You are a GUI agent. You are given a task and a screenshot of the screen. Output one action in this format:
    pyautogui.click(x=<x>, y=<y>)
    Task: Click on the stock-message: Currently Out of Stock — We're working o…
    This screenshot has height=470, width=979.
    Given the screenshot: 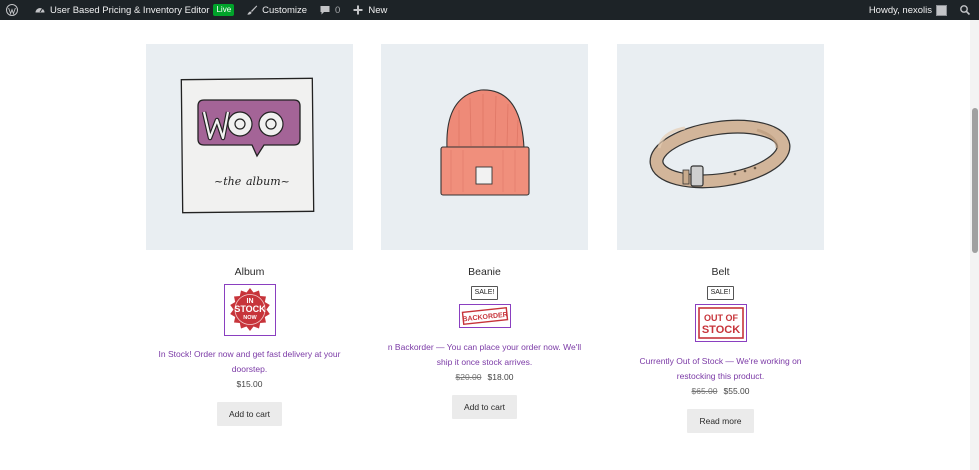 What is the action you would take?
    pyautogui.click(x=720, y=368)
    